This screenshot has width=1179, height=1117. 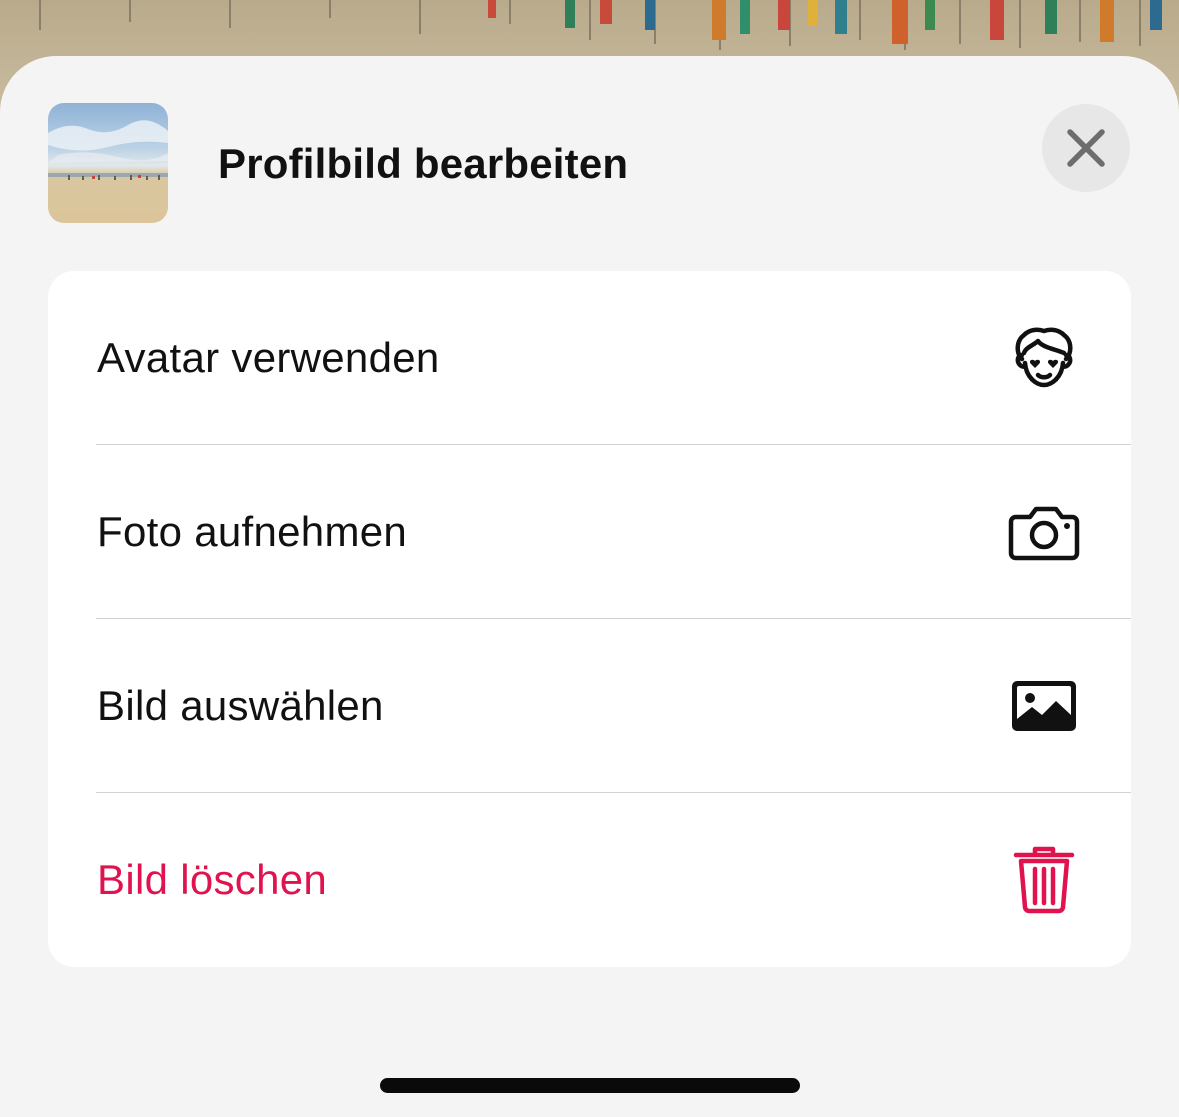 What do you see at coordinates (252, 531) in the screenshot?
I see `option-label: Foto aufnehmen` at bounding box center [252, 531].